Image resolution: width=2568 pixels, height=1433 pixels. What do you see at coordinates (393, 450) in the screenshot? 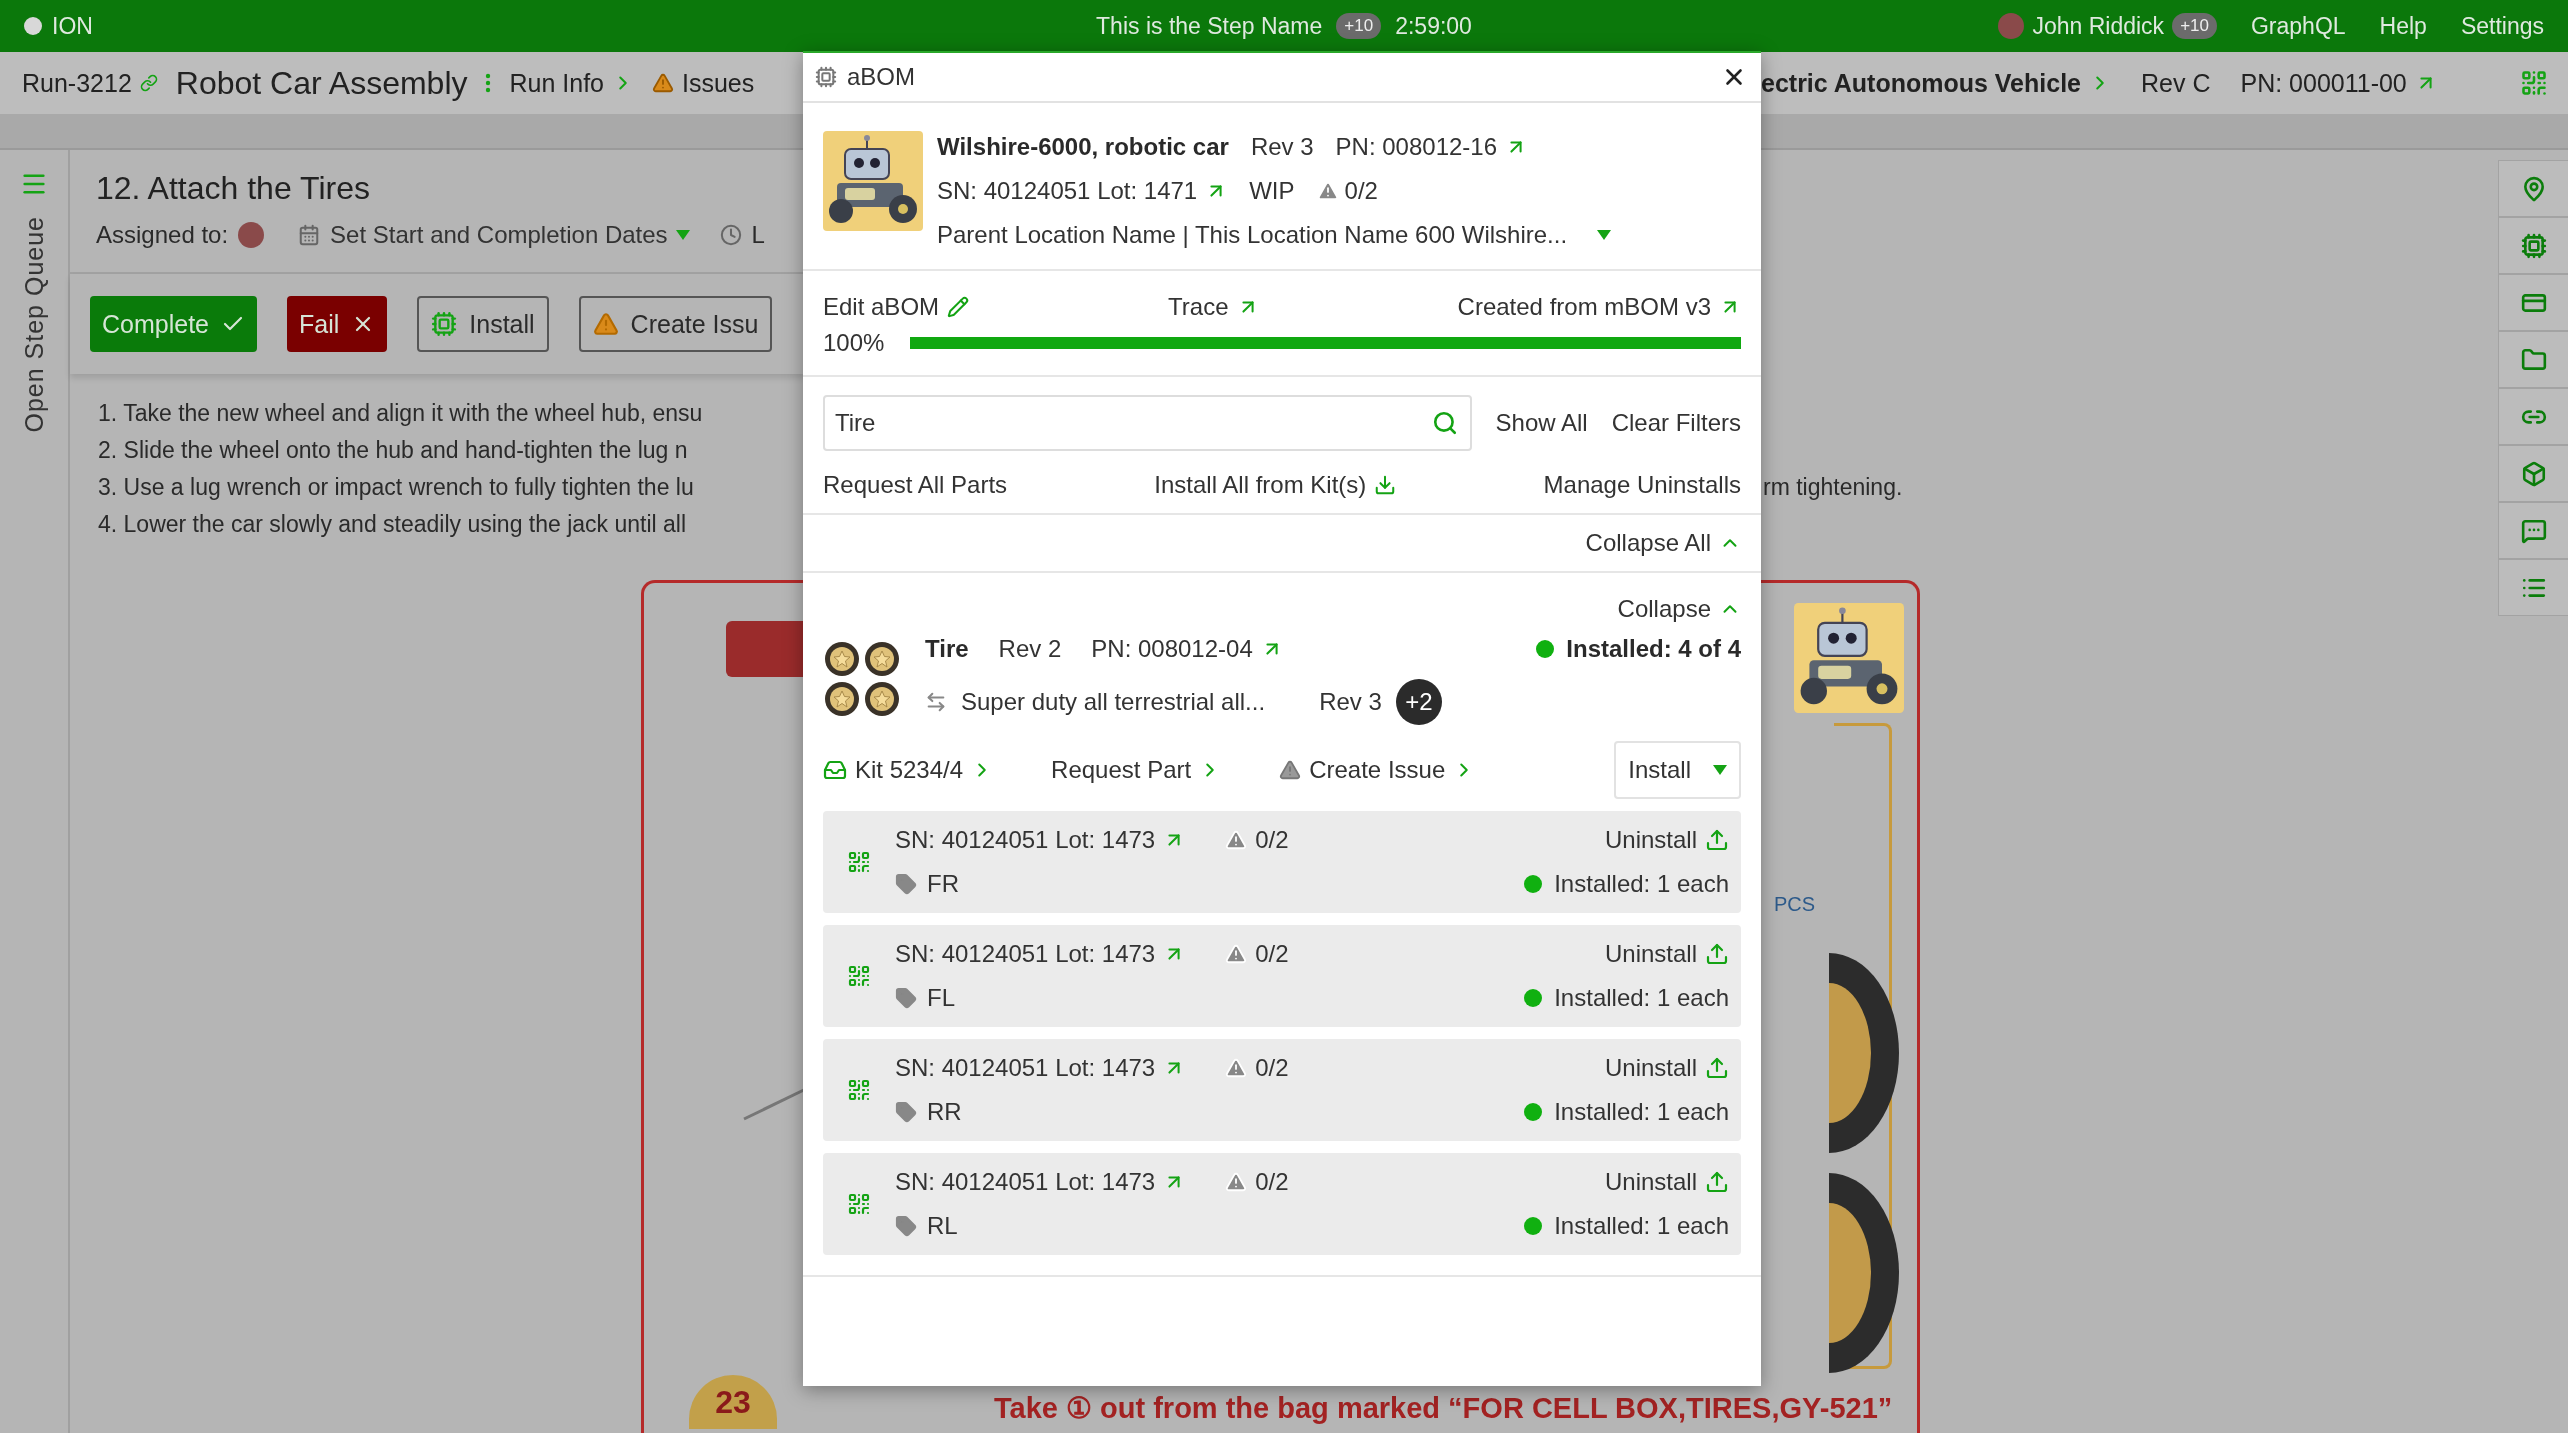
I see `instruction-line: 2. Slide the wheel onto the hub and hand-tighten the lug n` at bounding box center [393, 450].